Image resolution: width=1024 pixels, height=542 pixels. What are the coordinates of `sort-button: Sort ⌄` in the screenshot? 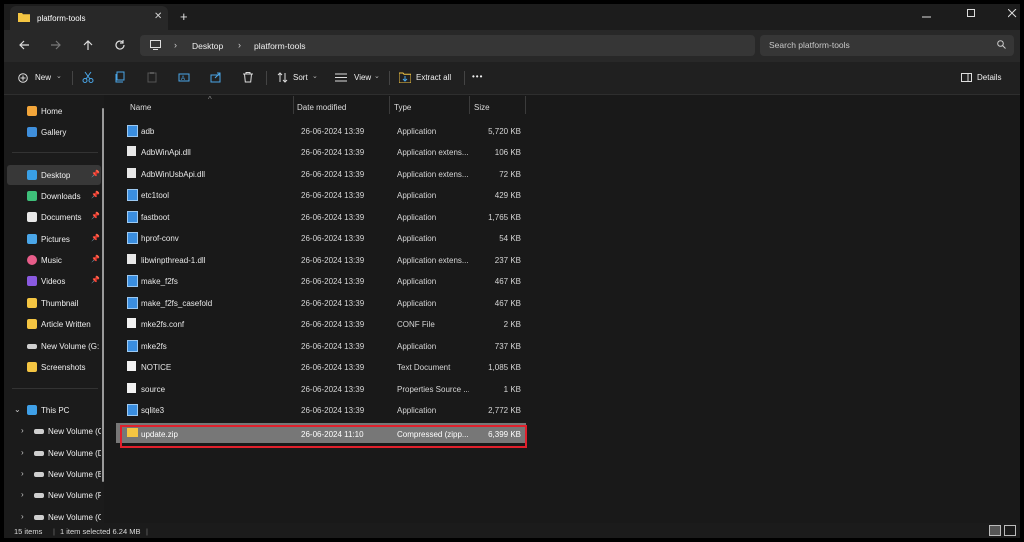 It's located at (299, 78).